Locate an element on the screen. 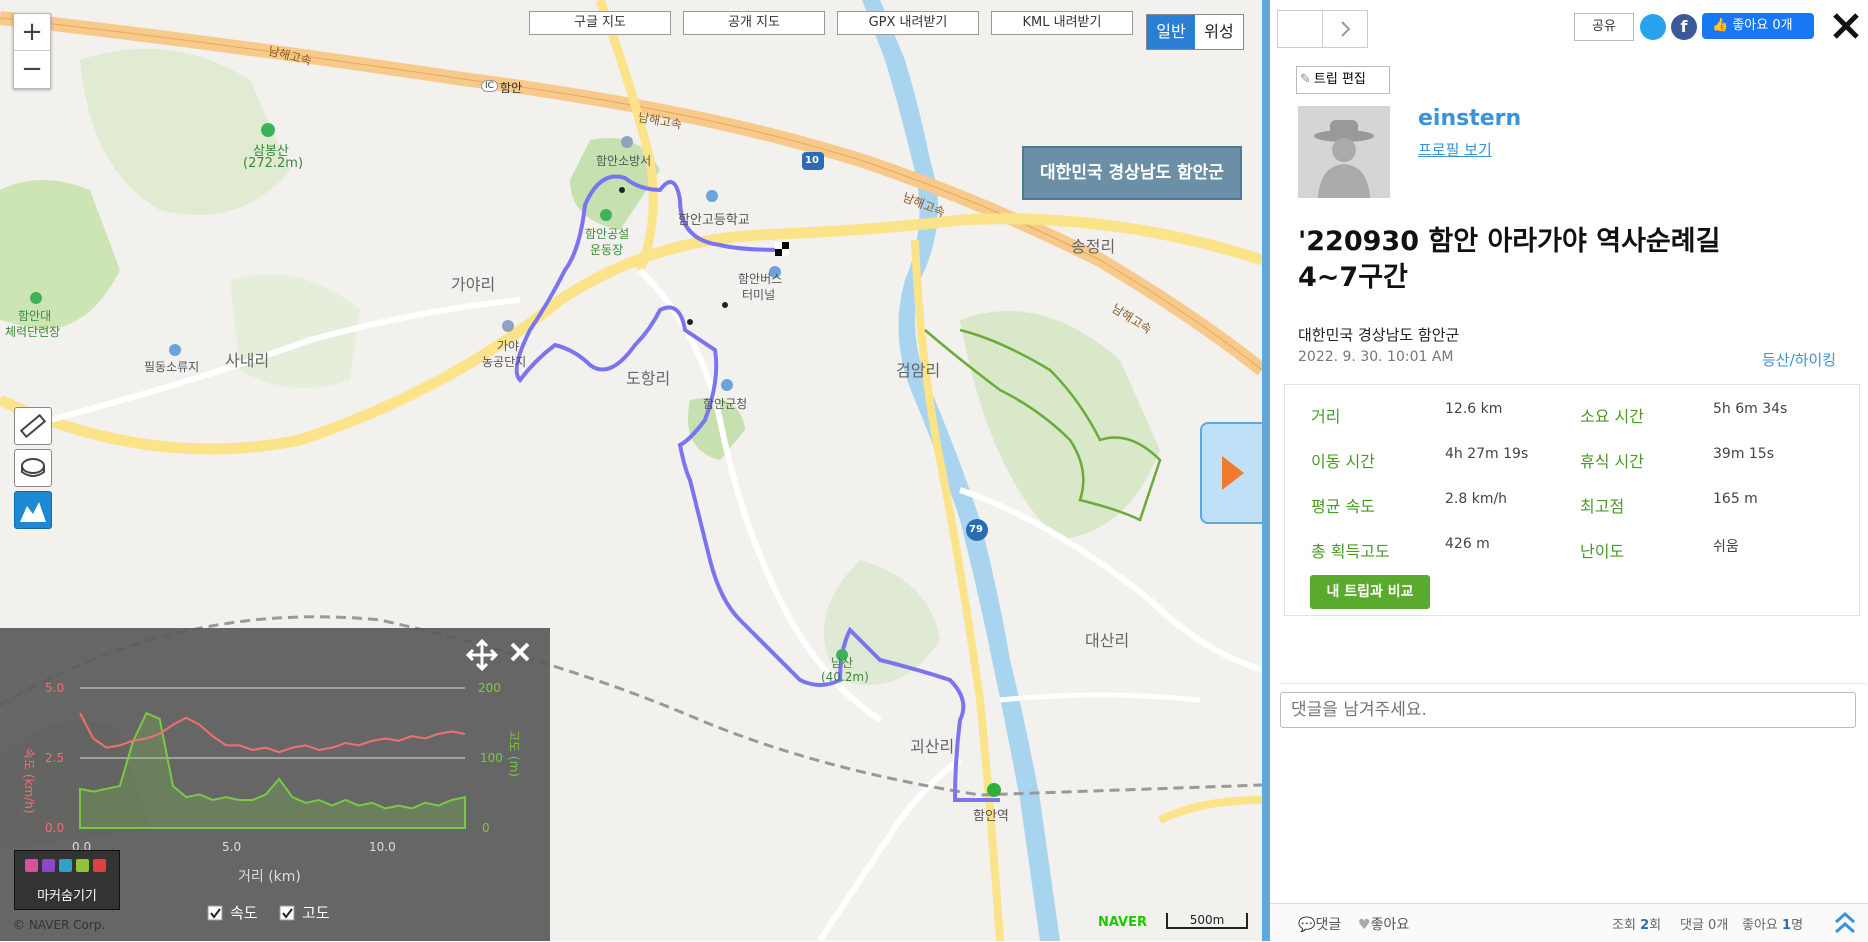 The width and height of the screenshot is (1868, 942). district-label: 도항리 is located at coordinates (648, 378).